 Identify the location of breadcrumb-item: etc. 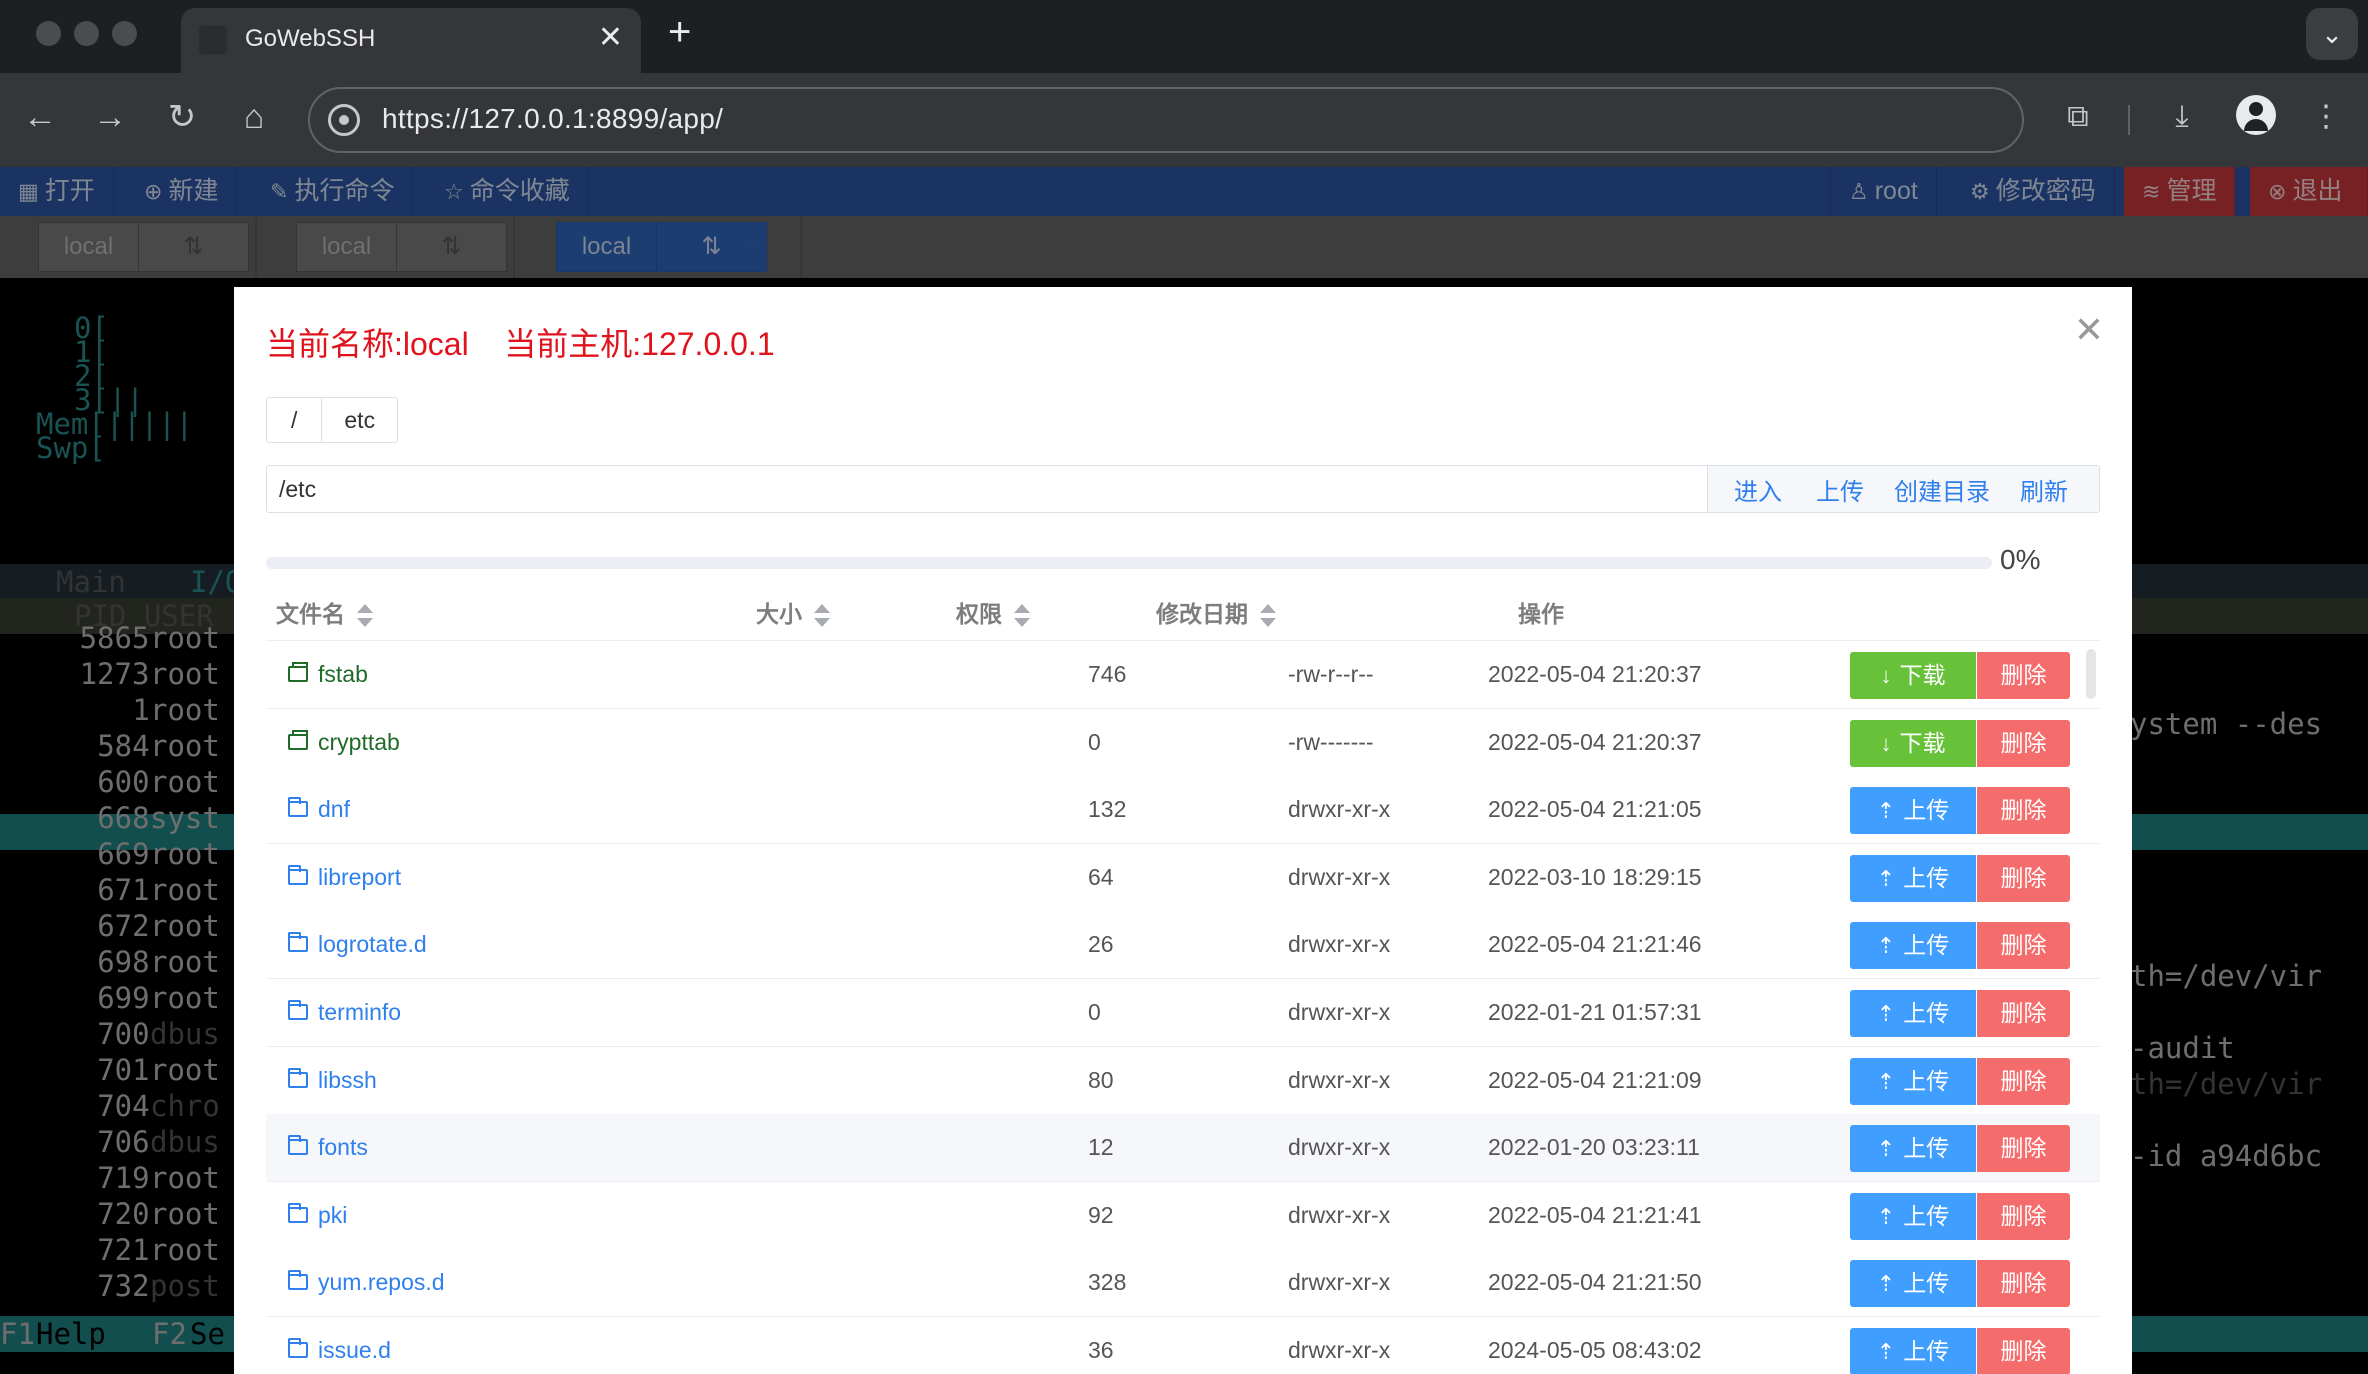
(359, 420).